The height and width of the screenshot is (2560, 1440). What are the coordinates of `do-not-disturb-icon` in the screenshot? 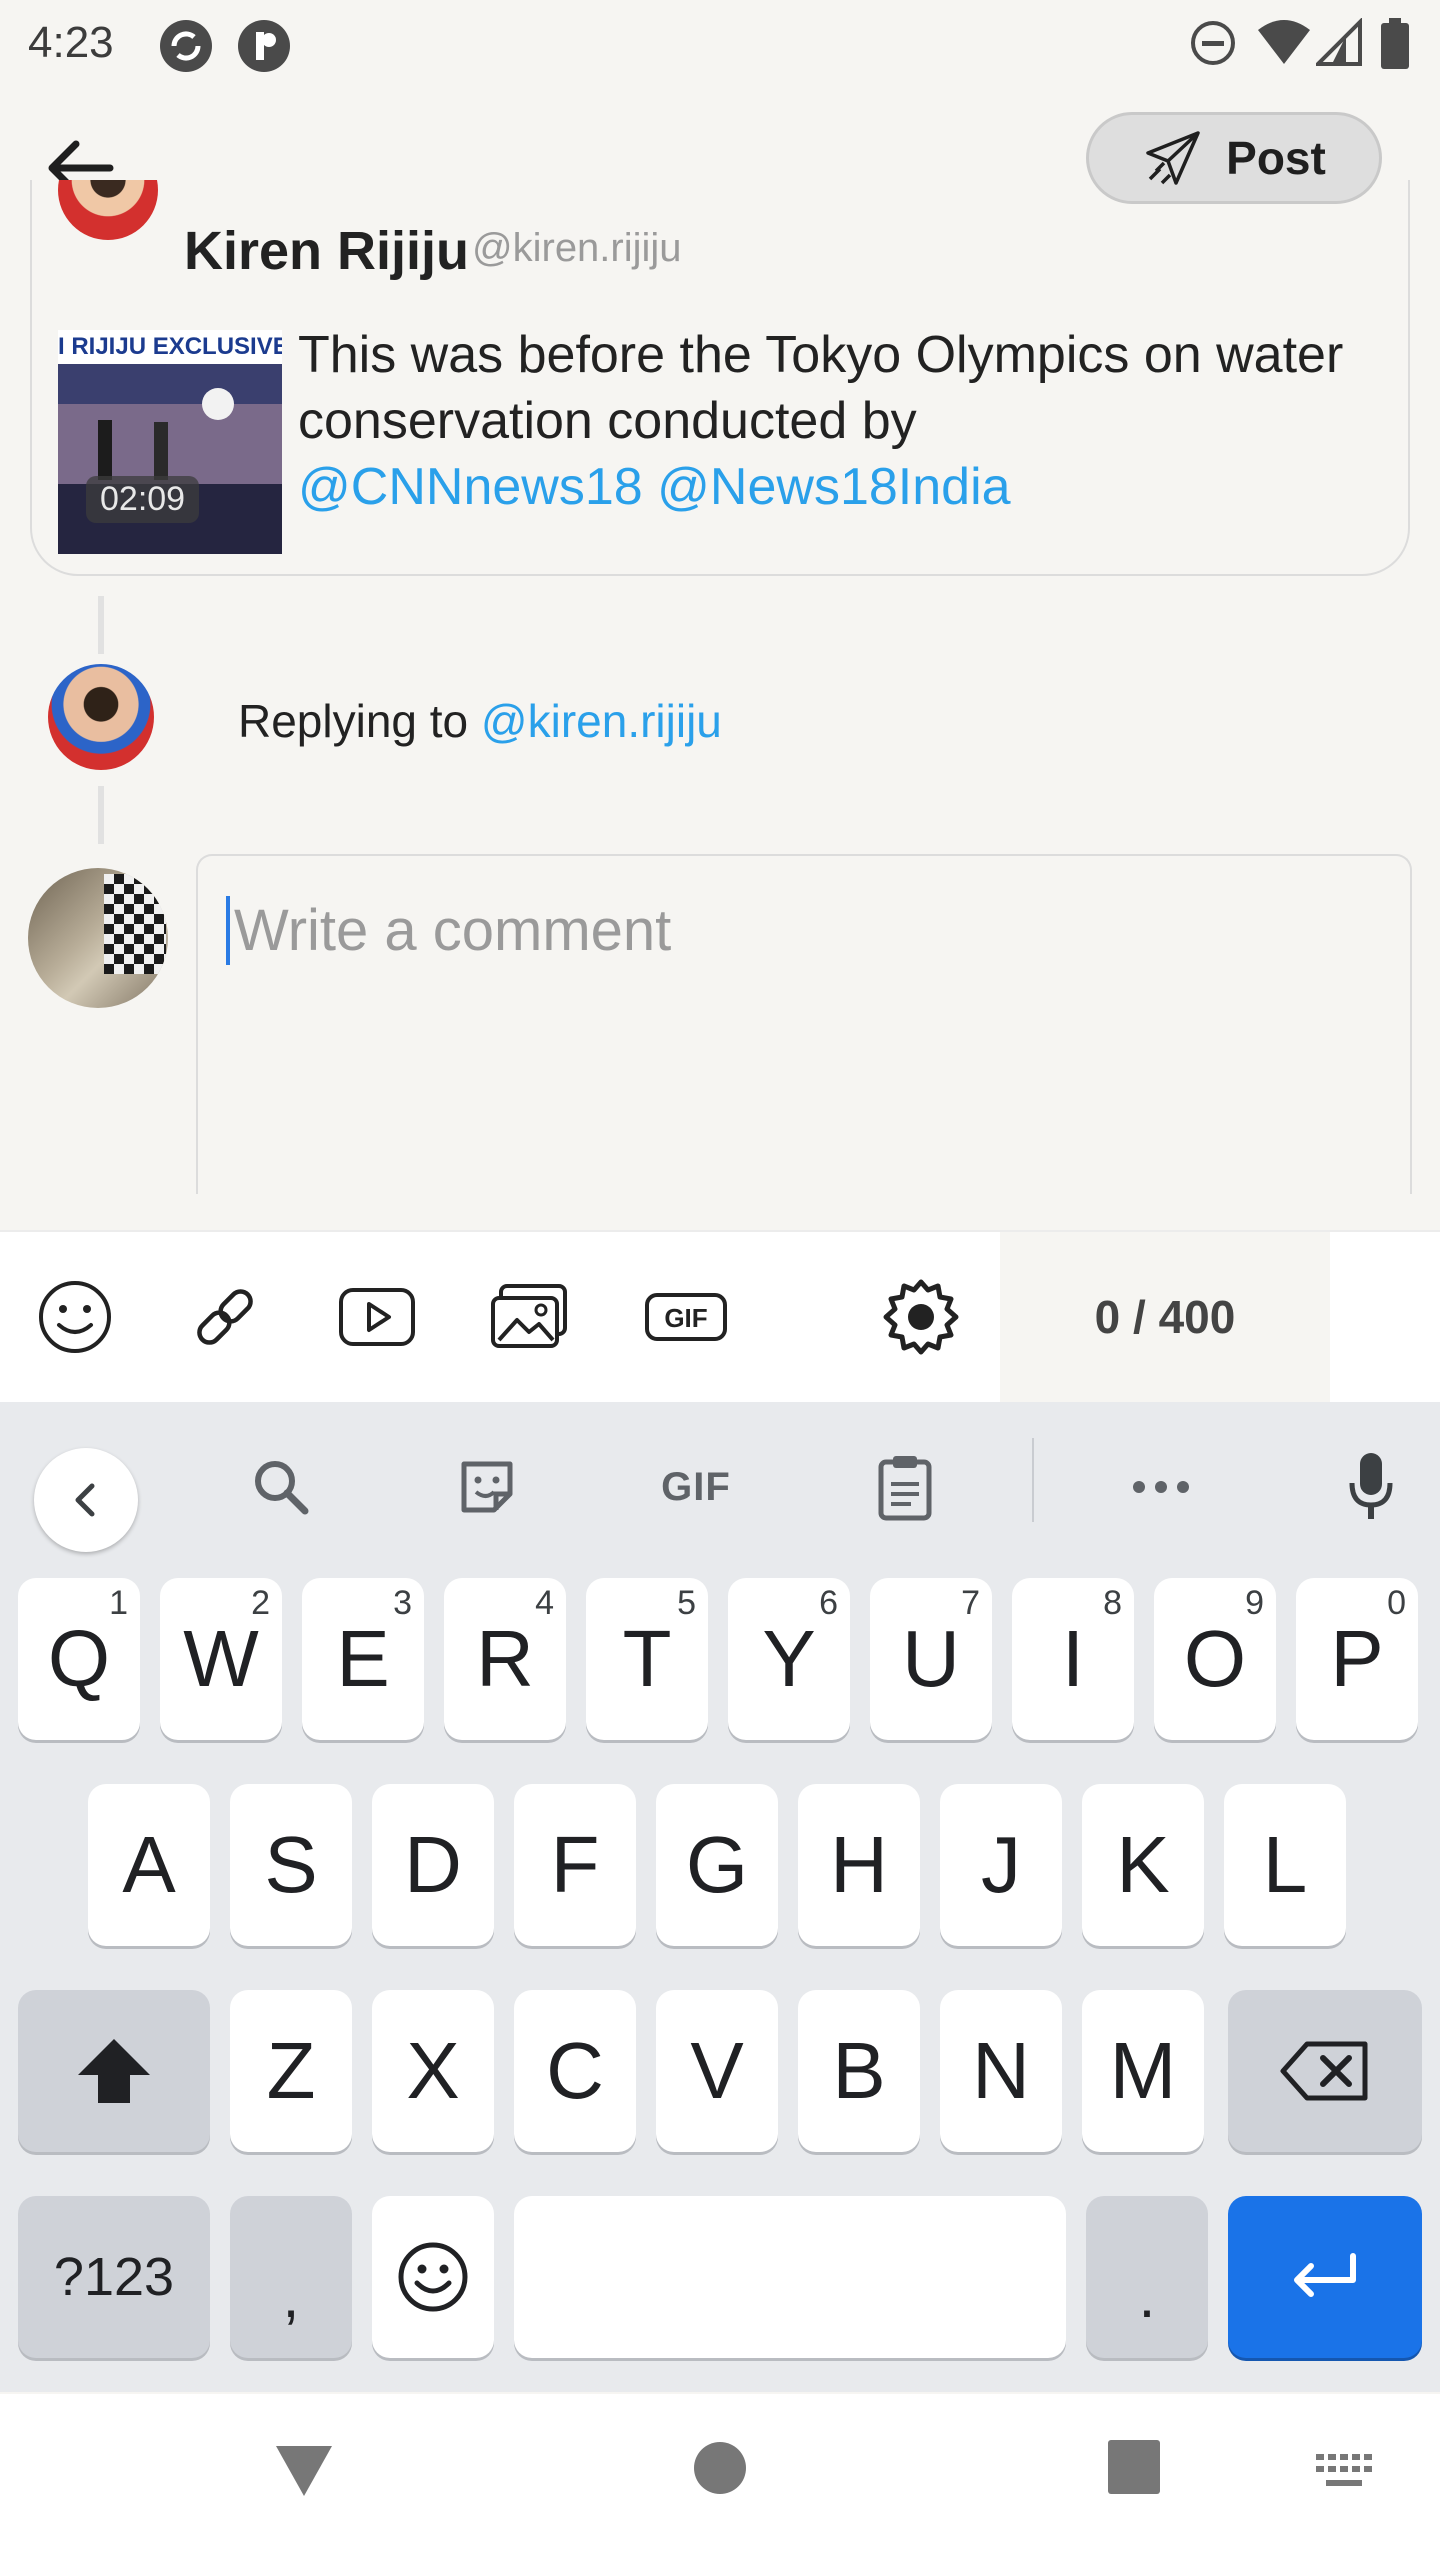 It's located at (1213, 43).